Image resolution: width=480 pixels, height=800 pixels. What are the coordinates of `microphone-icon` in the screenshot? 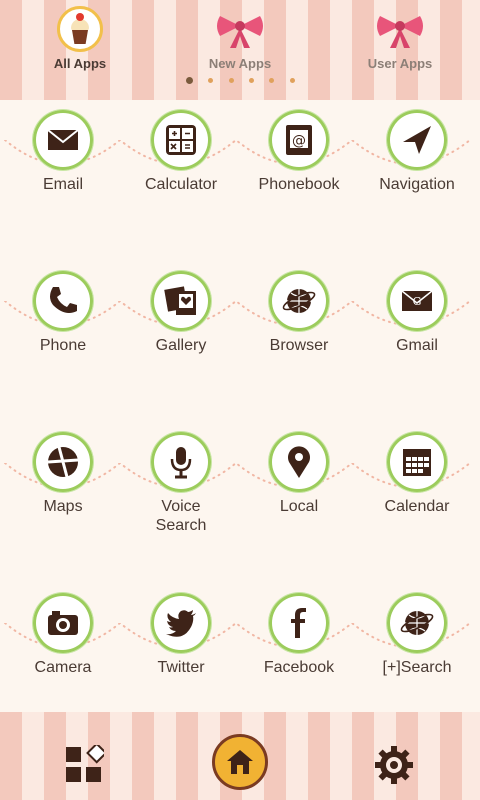 It's located at (181, 462).